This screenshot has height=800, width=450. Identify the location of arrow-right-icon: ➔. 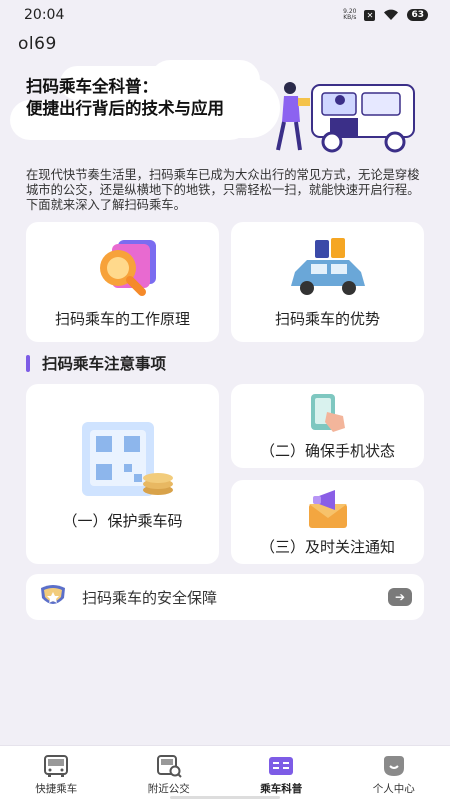
(400, 597).